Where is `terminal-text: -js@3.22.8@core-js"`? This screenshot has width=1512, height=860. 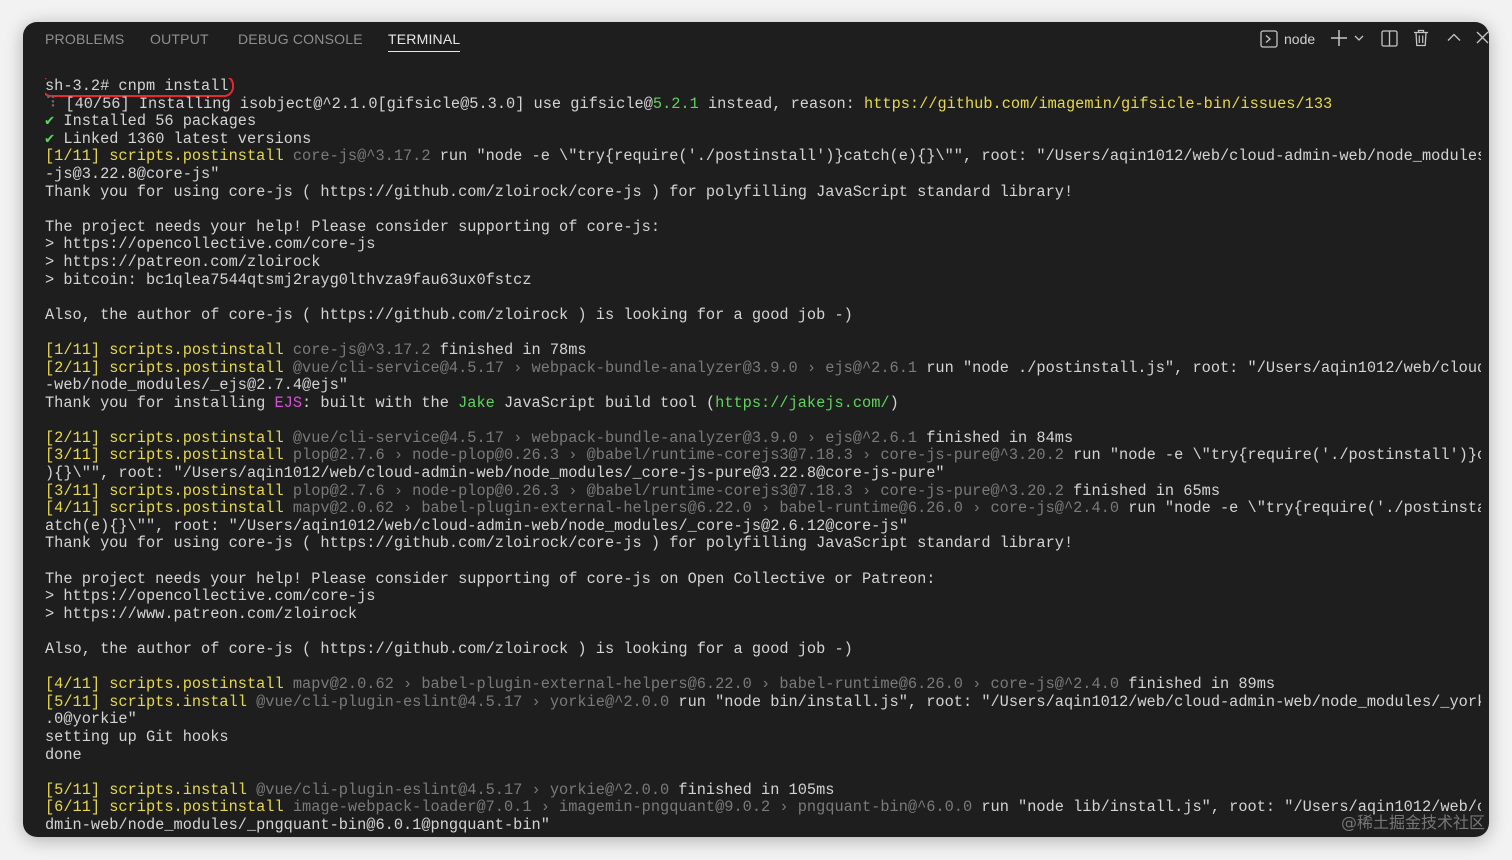
terminal-text: -js@3.22.8@core-js" is located at coordinates (132, 173).